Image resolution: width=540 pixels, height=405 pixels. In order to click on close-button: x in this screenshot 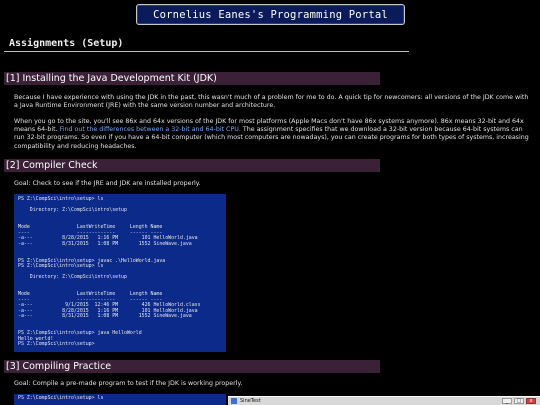, I will do `click(531, 401)`.